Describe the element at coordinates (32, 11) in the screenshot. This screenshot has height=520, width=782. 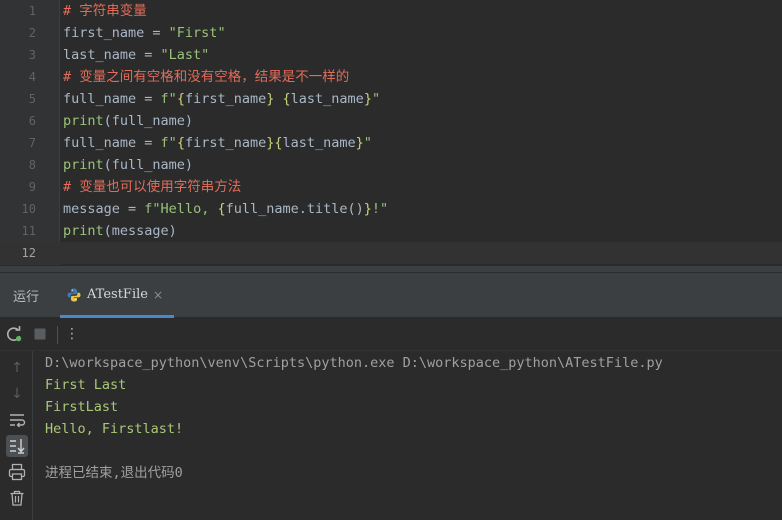
I see `line-number: 1` at that location.